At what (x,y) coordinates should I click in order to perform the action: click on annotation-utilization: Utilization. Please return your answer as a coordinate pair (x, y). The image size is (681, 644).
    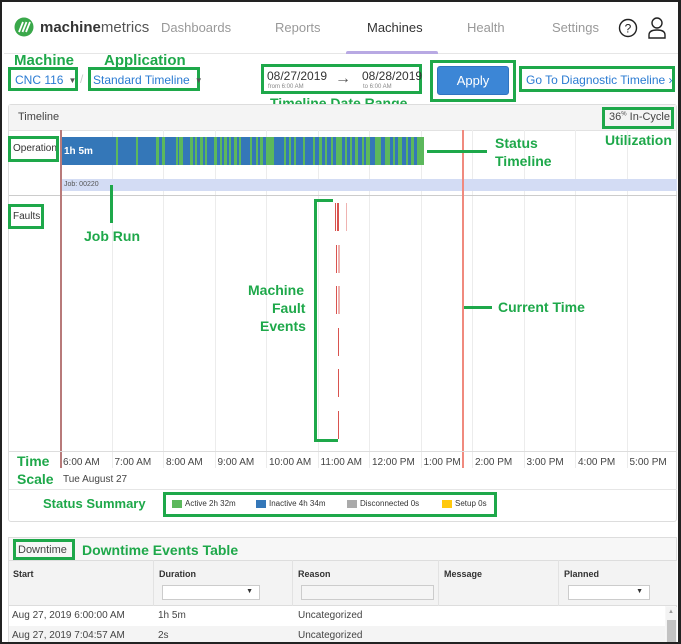
    Looking at the image, I should click on (638, 140).